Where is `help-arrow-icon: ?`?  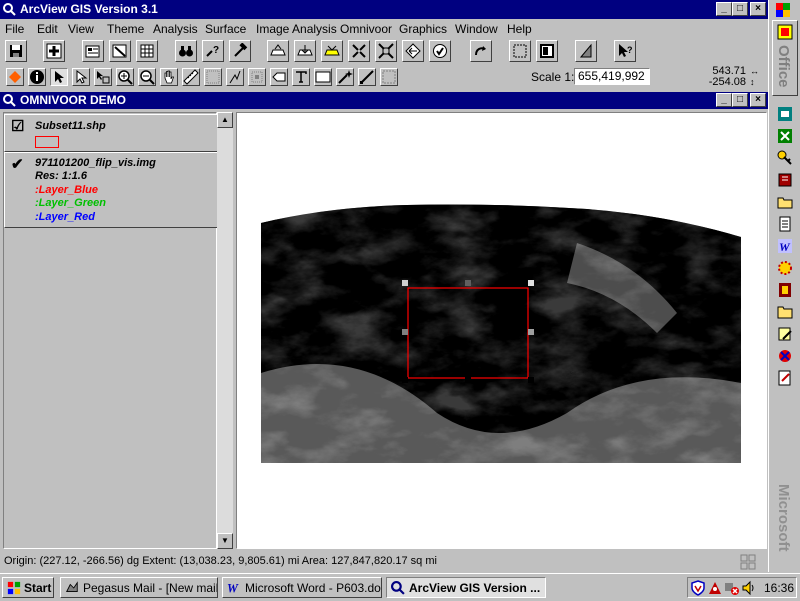
help-arrow-icon: ? is located at coordinates (626, 50).